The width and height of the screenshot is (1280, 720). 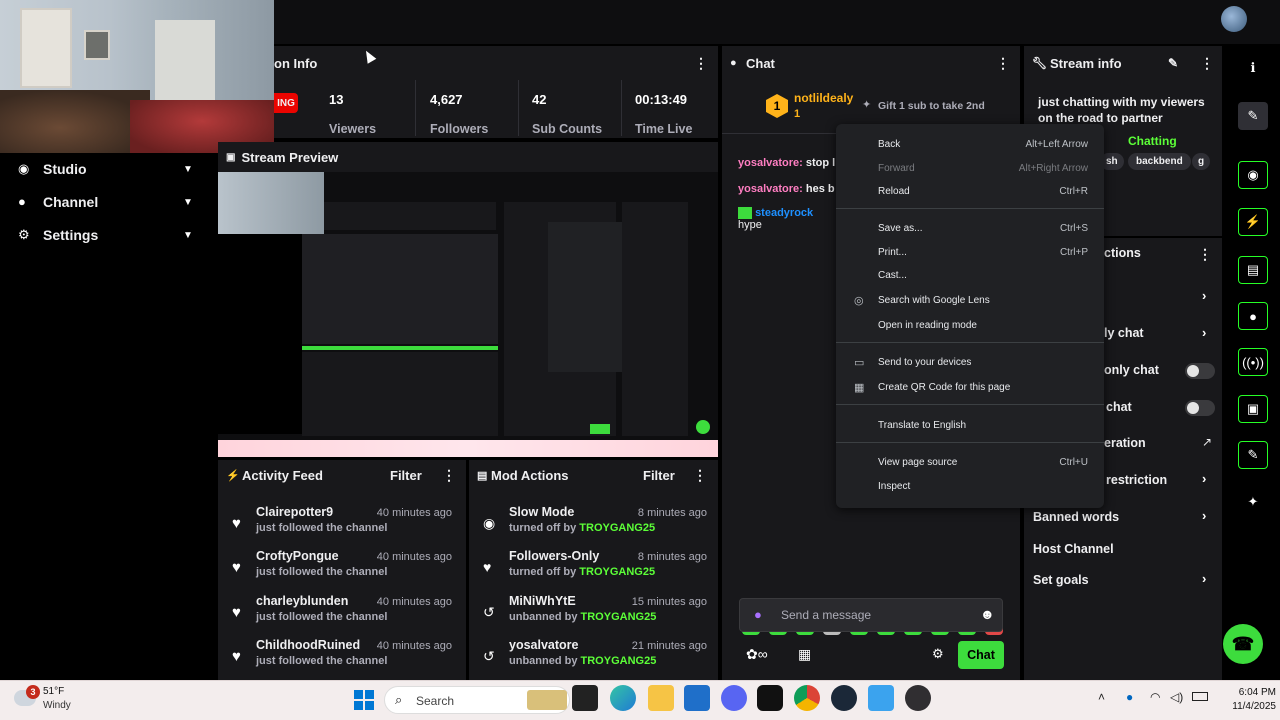 I want to click on quick-action-label: chat, so click(x=1119, y=407).